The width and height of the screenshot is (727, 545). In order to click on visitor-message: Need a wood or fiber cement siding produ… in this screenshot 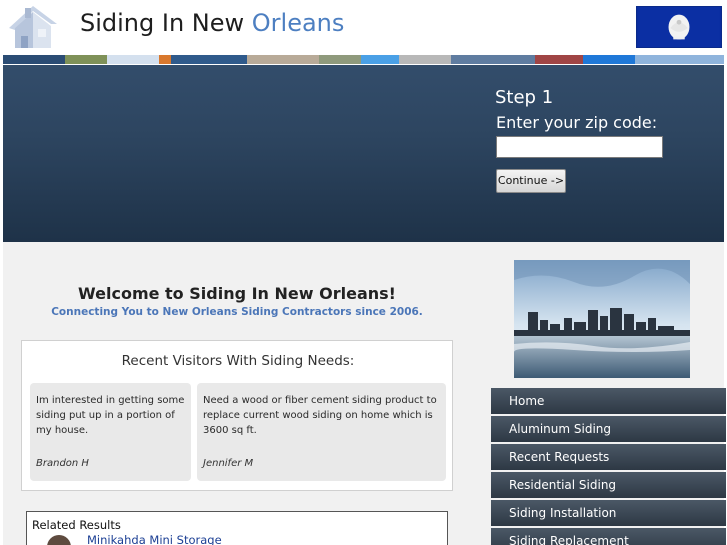, I will do `click(320, 415)`.